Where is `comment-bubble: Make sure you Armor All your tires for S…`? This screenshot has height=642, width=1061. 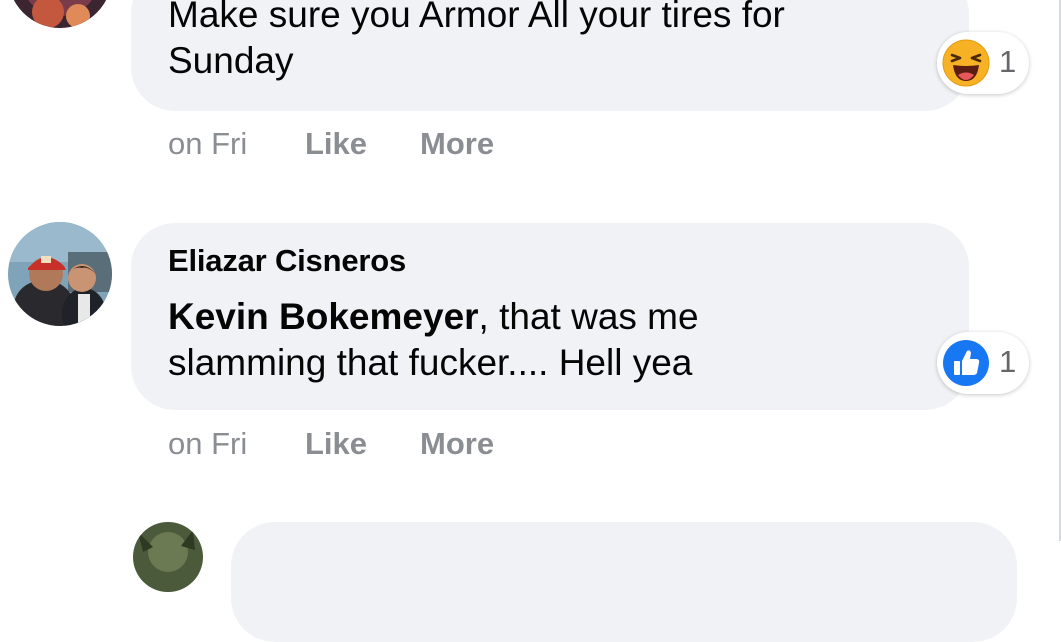 comment-bubble: Make sure you Armor All your tires for S… is located at coordinates (550, 55).